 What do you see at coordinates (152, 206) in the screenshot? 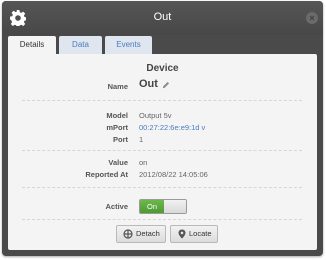
I see `toggle-on-label: On` at bounding box center [152, 206].